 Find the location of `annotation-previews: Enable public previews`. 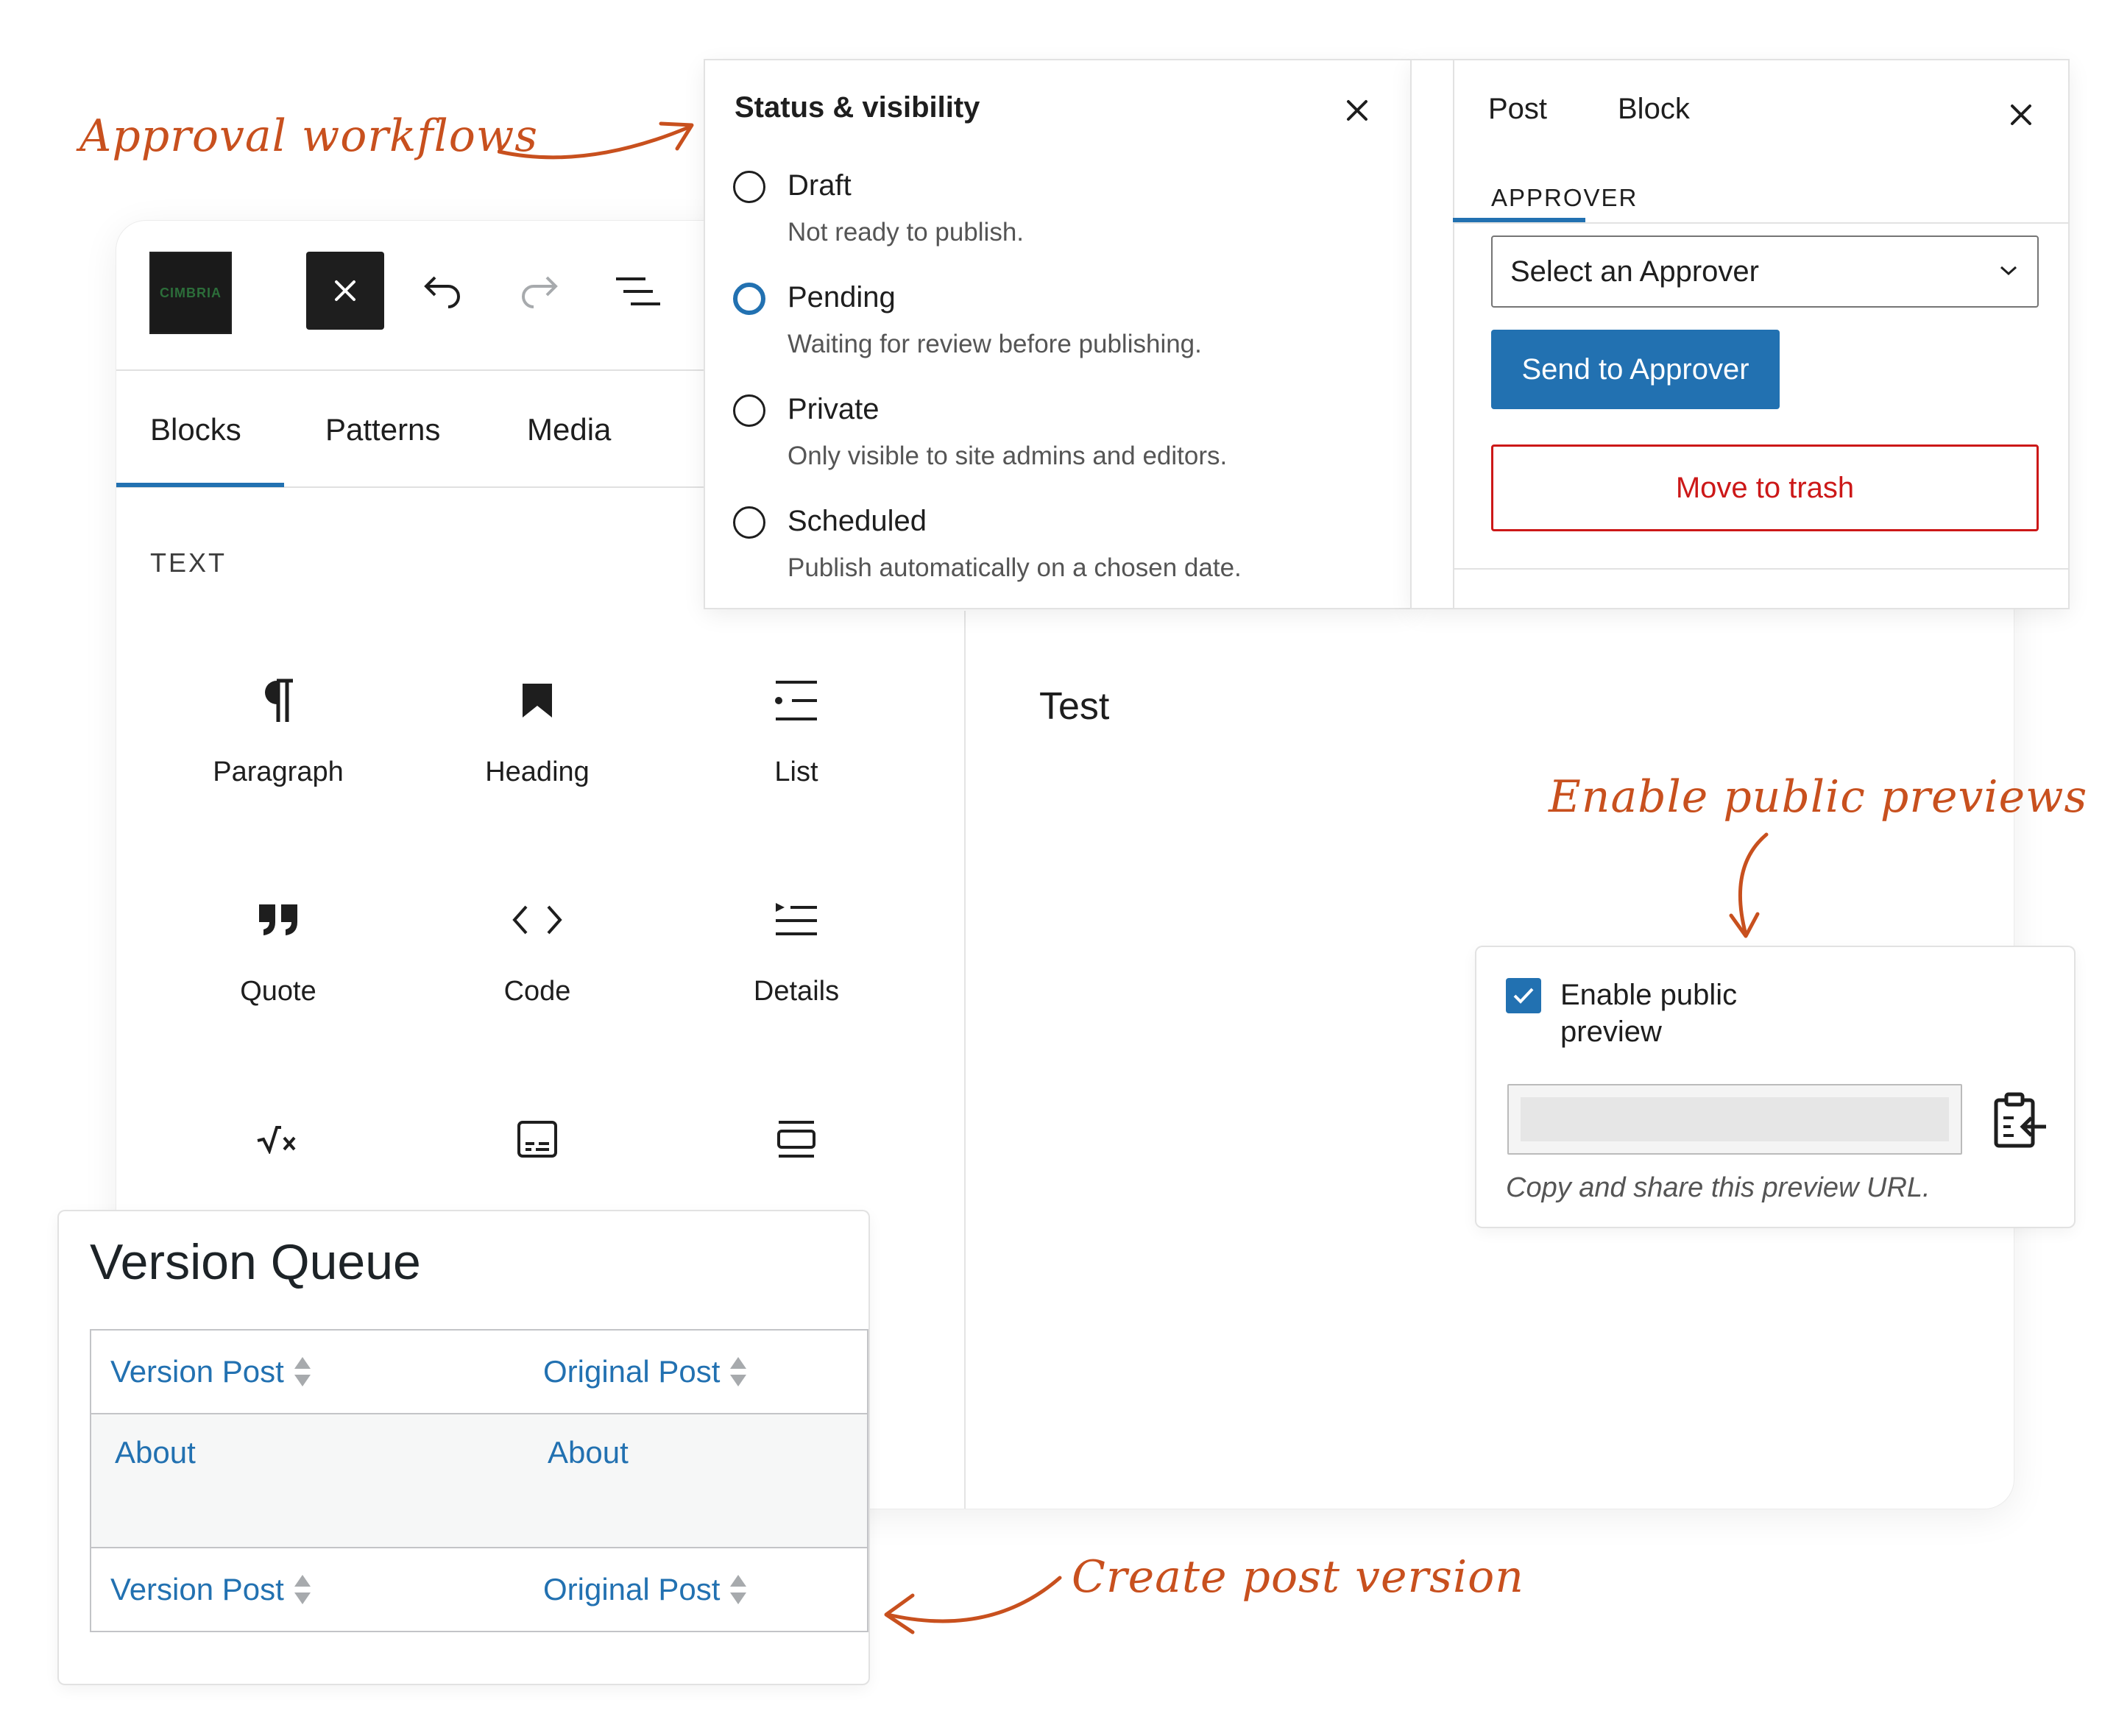

annotation-previews: Enable public previews is located at coordinates (1818, 797).